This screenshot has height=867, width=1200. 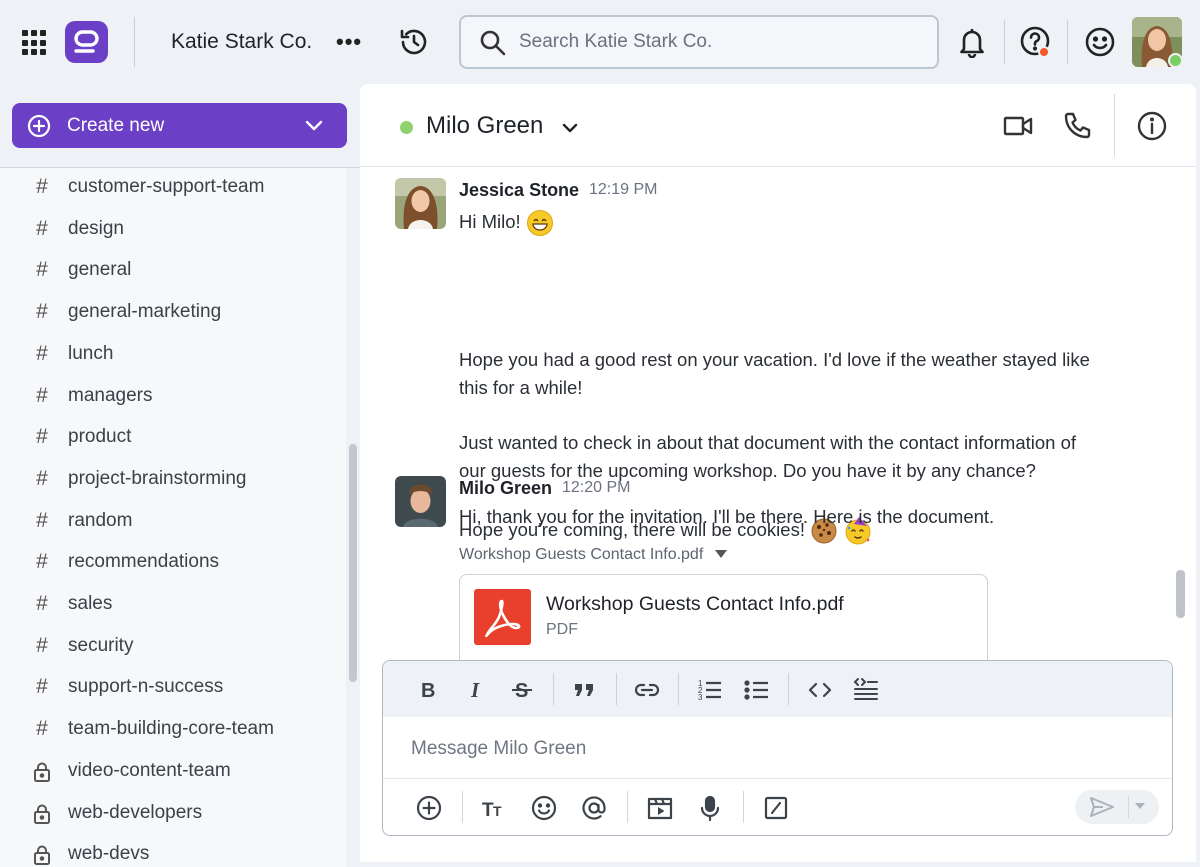 I want to click on channel-item: # random, so click(x=173, y=521).